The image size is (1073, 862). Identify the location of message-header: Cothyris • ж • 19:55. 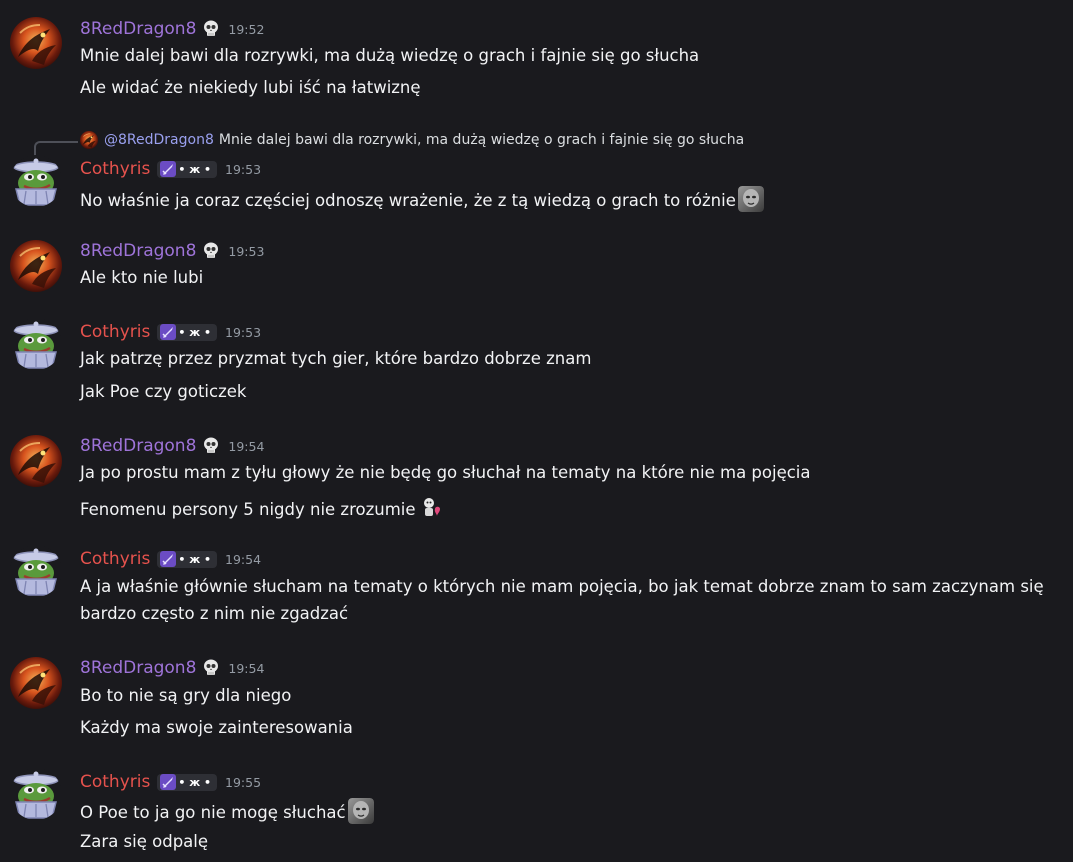
(170, 782).